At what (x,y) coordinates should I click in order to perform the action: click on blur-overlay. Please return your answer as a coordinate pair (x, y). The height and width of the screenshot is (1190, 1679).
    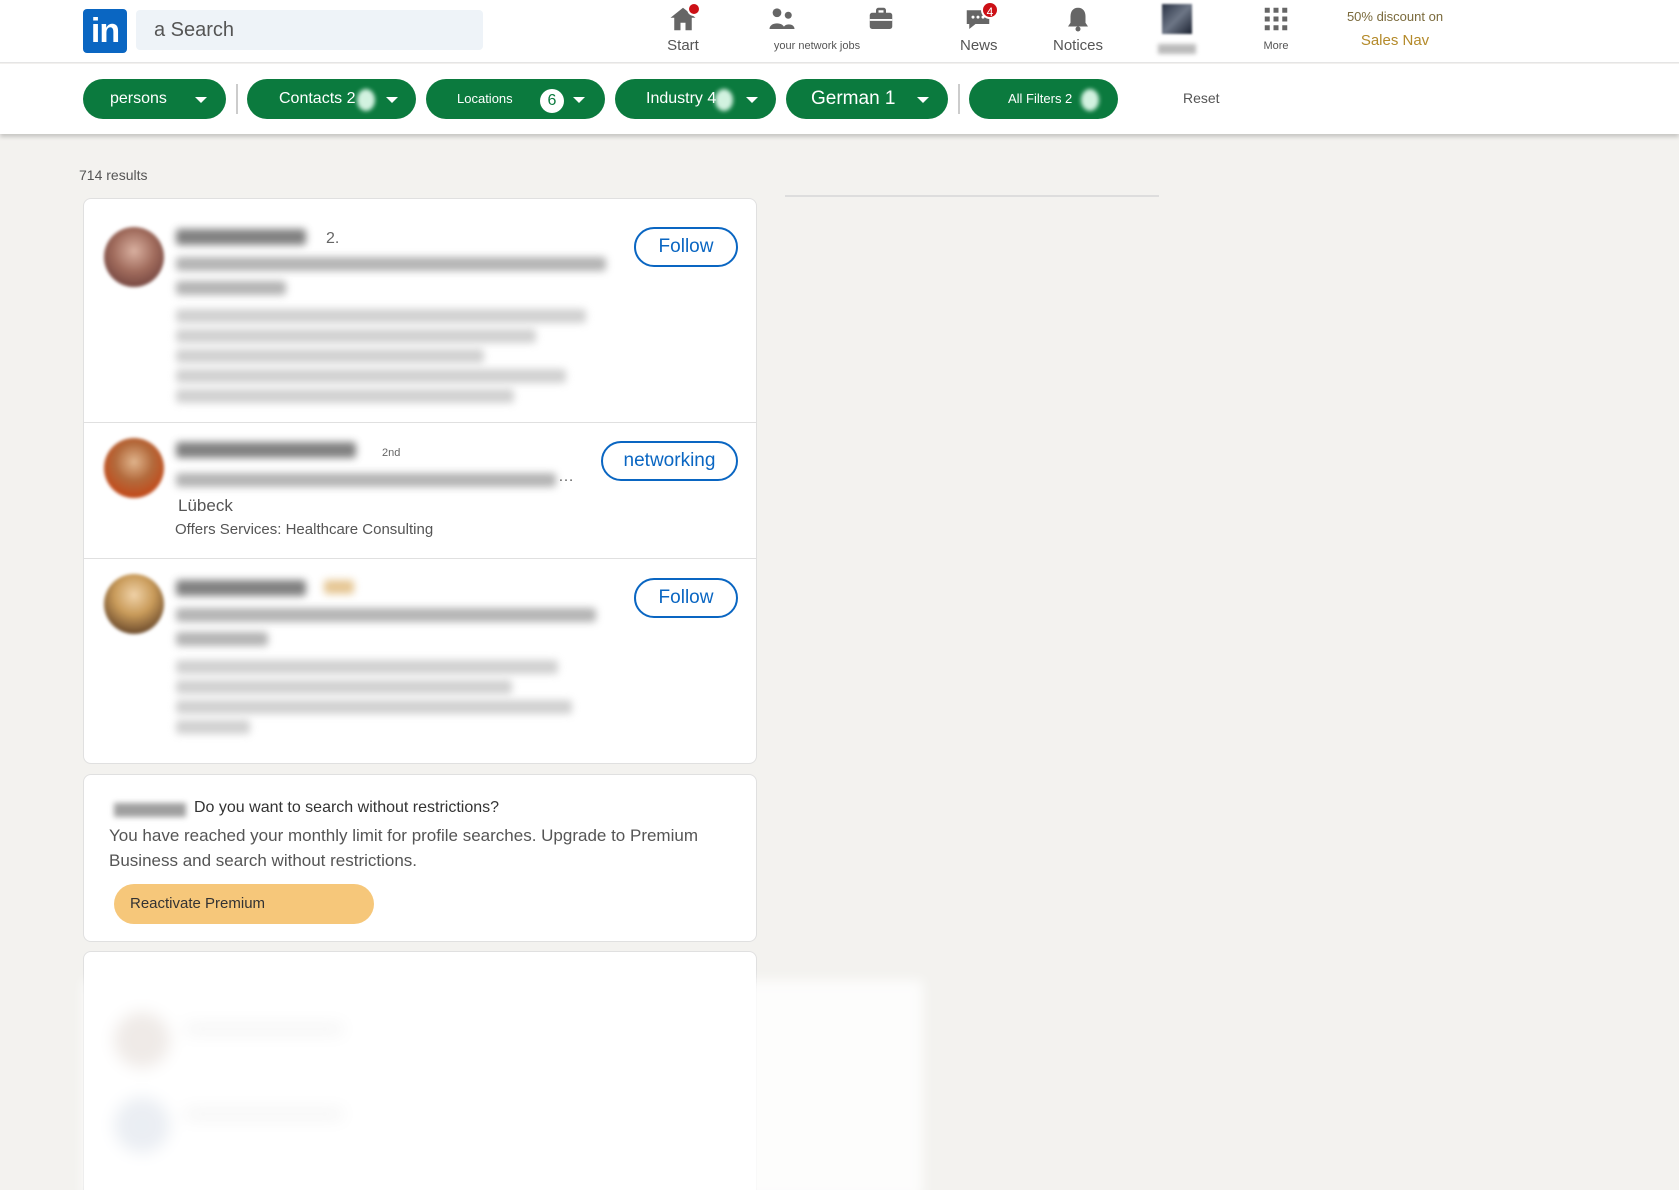
    Looking at the image, I should click on (503, 1085).